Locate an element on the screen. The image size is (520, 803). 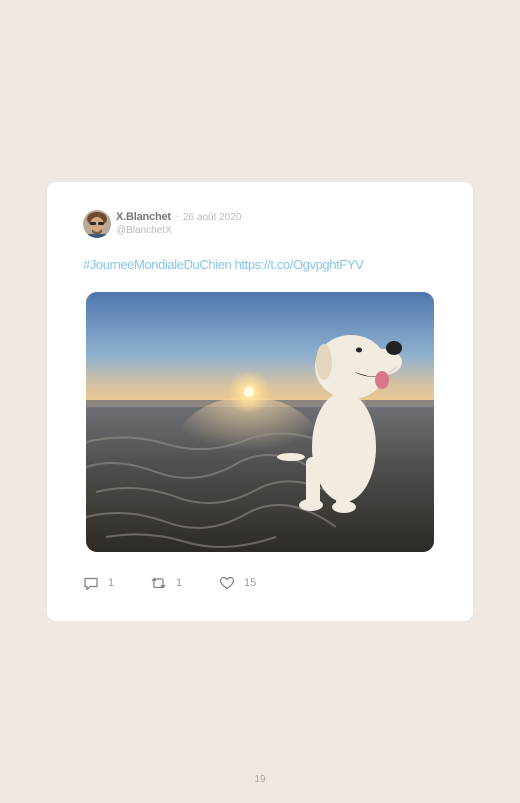
reply-button: 1 is located at coordinates (98, 583).